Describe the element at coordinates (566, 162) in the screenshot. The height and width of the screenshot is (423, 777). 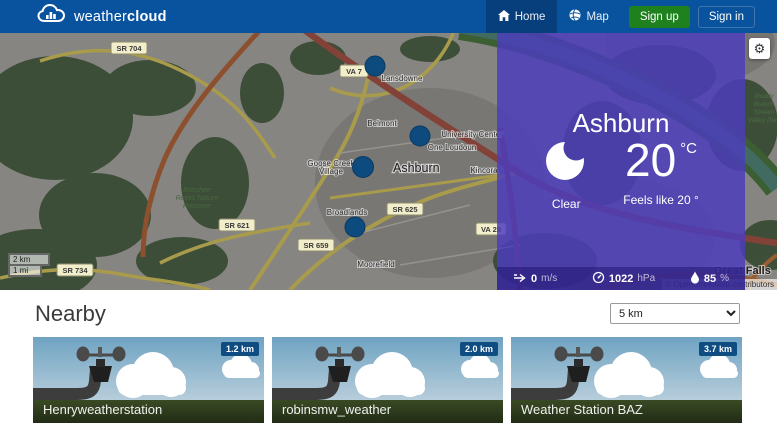
I see `moon-clear-icon` at that location.